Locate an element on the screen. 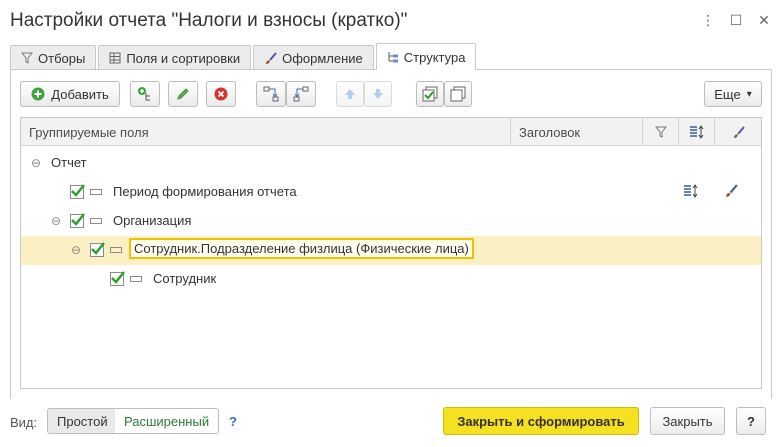 The height and width of the screenshot is (447, 782). tab-label: Отборы is located at coordinates (62, 58).